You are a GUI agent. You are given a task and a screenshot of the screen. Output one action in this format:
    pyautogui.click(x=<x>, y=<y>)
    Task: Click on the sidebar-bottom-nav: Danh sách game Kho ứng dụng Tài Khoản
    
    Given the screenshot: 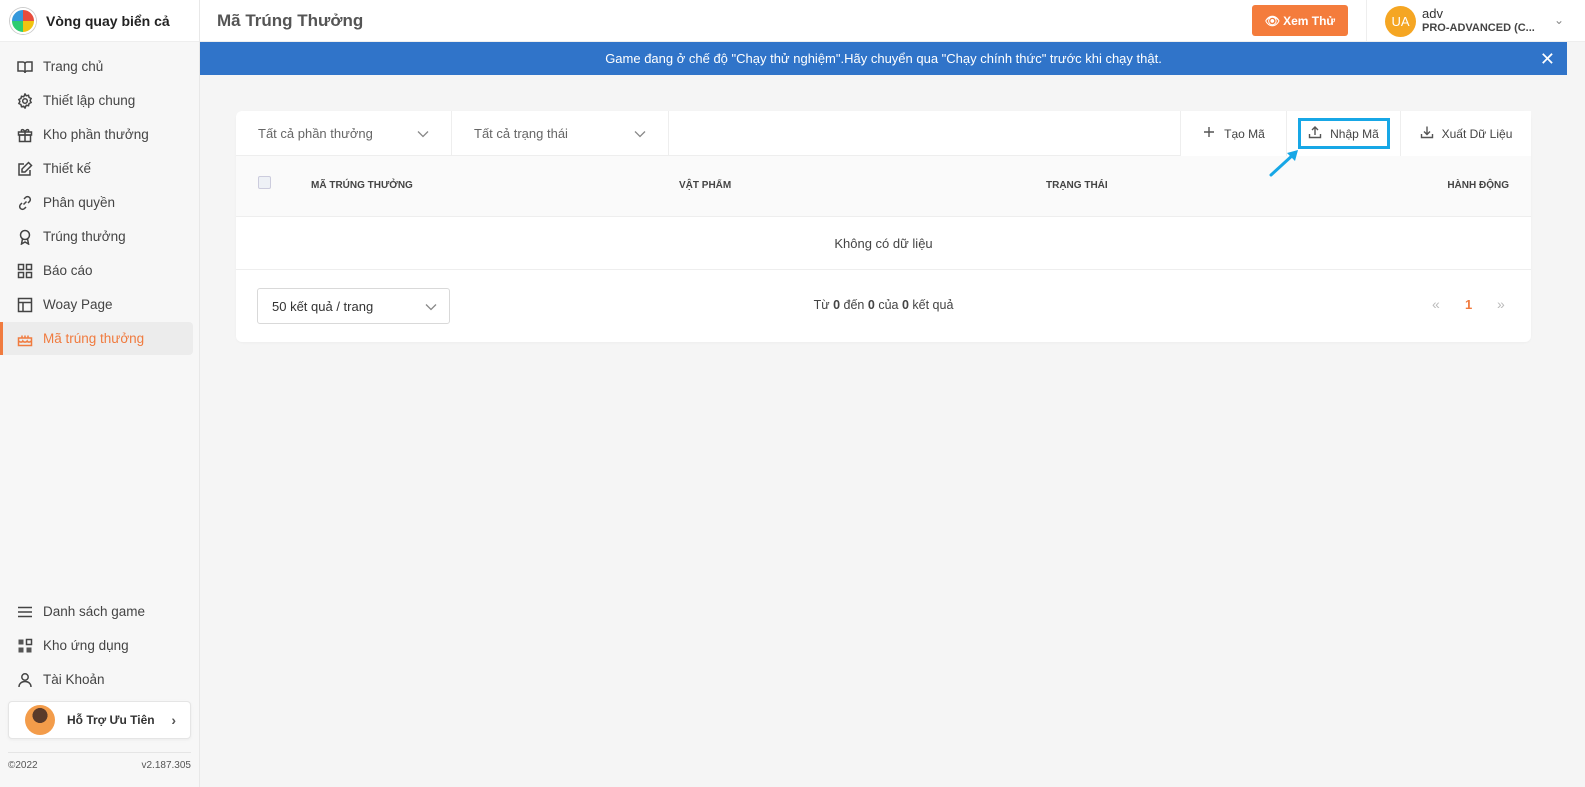 What is the action you would take?
    pyautogui.click(x=100, y=646)
    